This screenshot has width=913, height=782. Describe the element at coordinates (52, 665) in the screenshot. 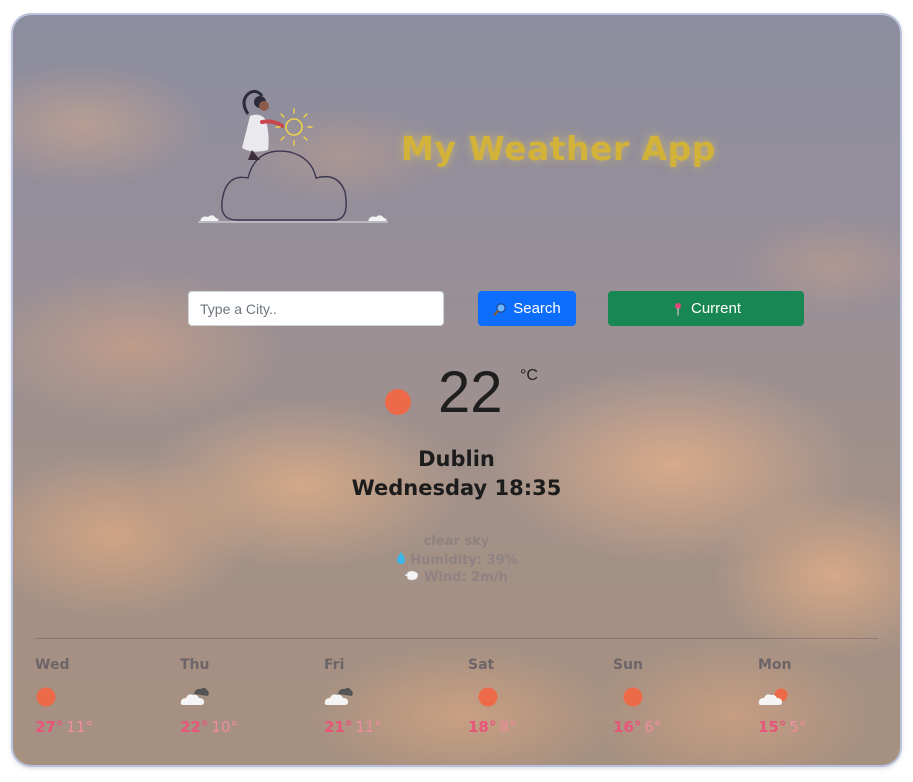

I see `forecast-day-name: Wed` at that location.